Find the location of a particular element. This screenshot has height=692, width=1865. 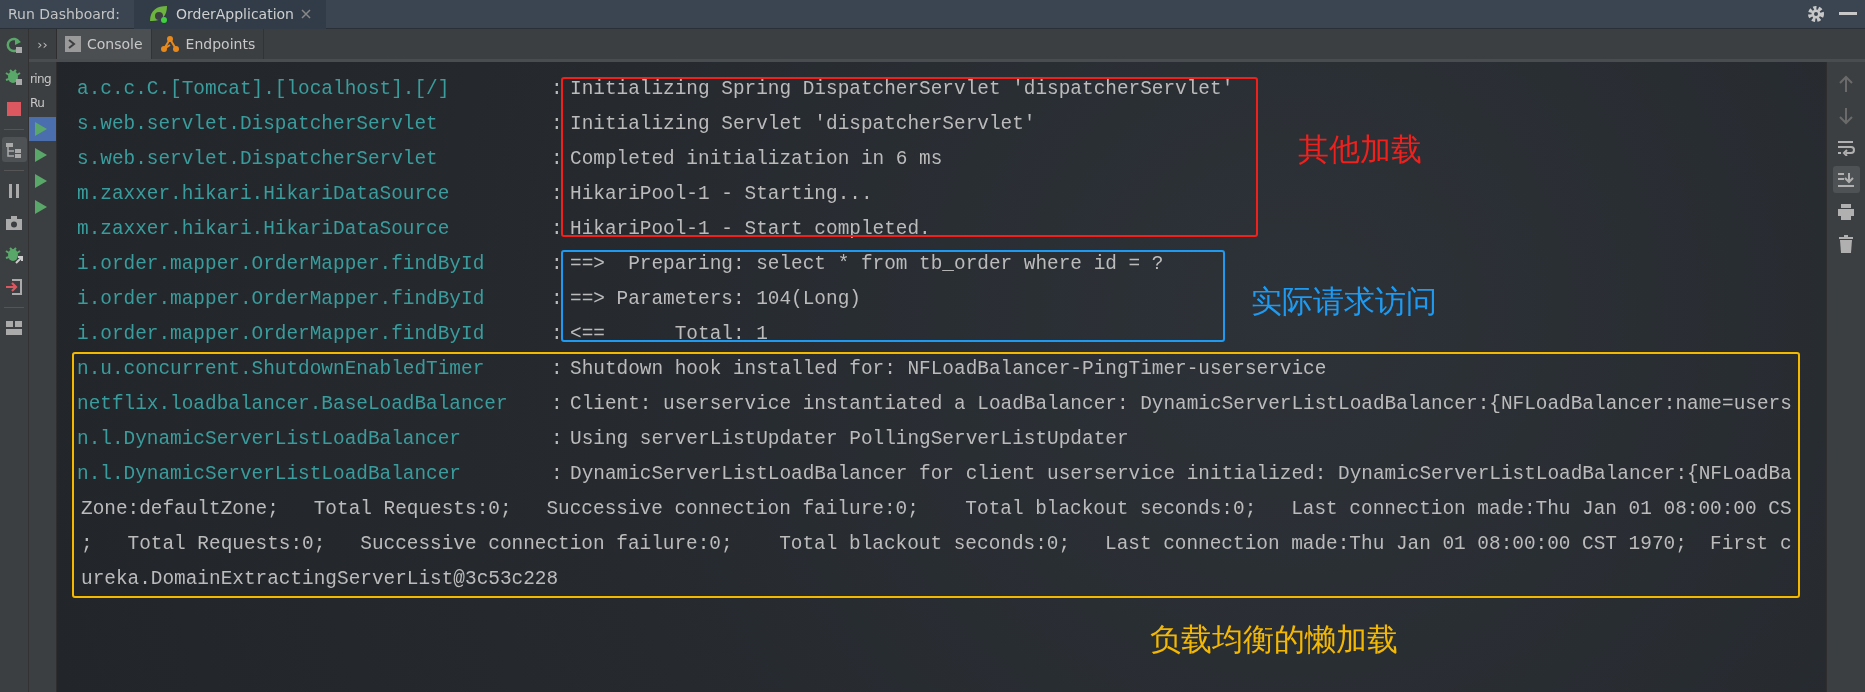

dashboard-title: Run Dashboard: is located at coordinates (64, 14).